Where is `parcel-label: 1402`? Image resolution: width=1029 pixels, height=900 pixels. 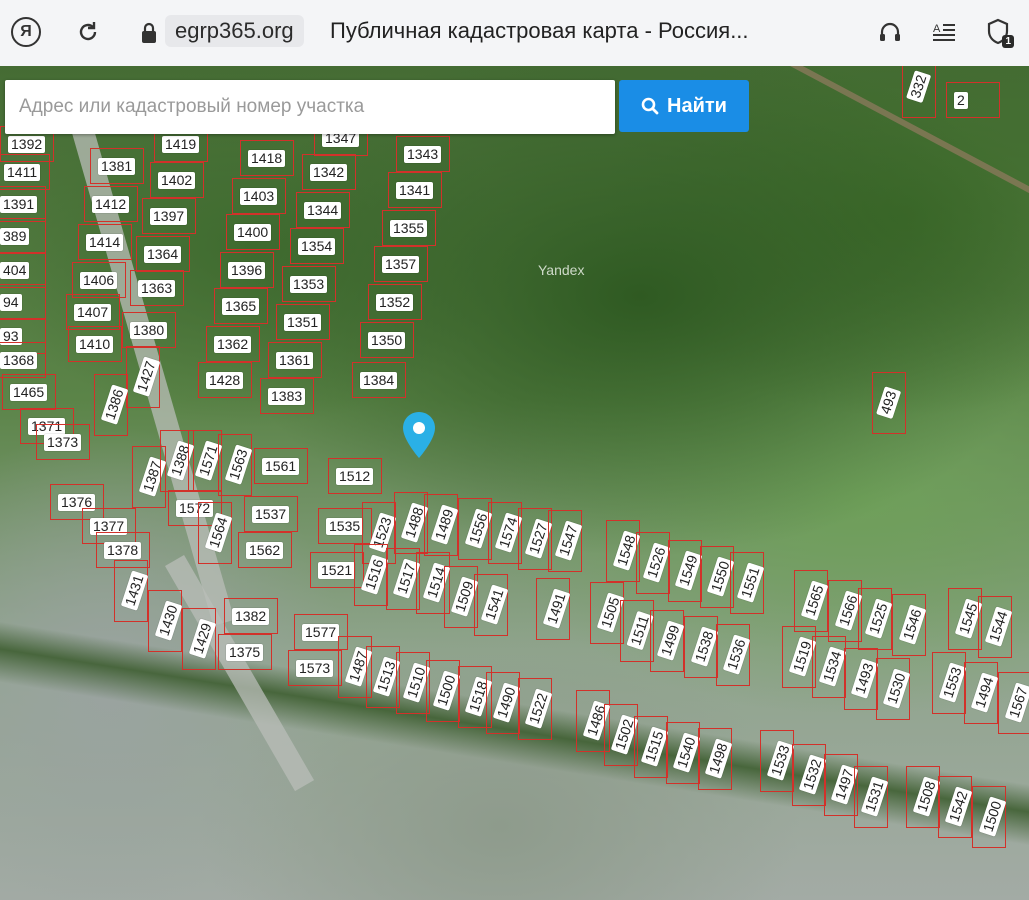
parcel-label: 1402 is located at coordinates (177, 180).